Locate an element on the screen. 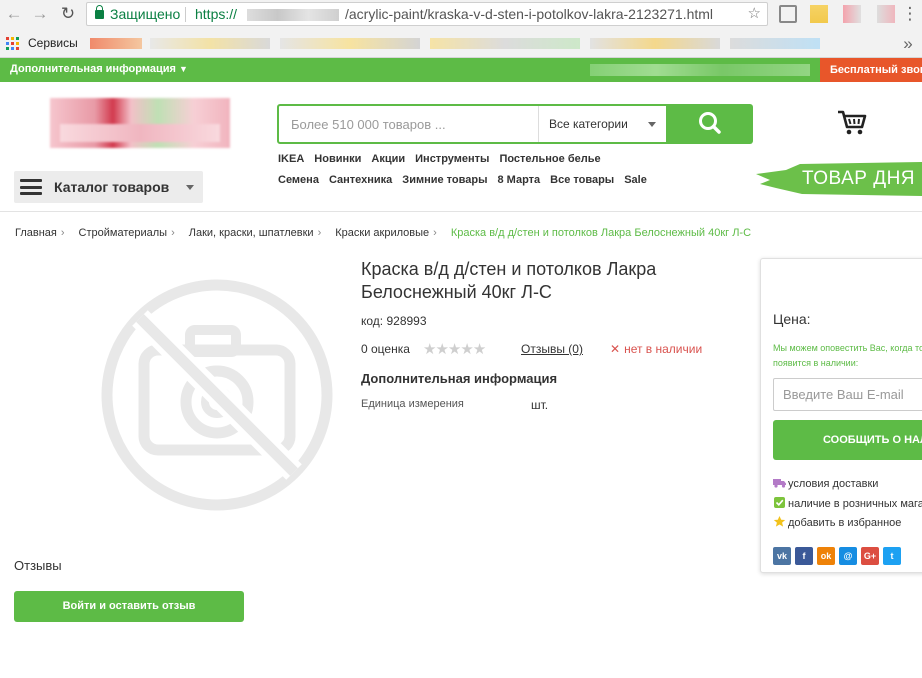 The height and width of the screenshot is (678, 922). breadcrumb-item: Лаки, краски, шпатлевки is located at coordinates (251, 233).